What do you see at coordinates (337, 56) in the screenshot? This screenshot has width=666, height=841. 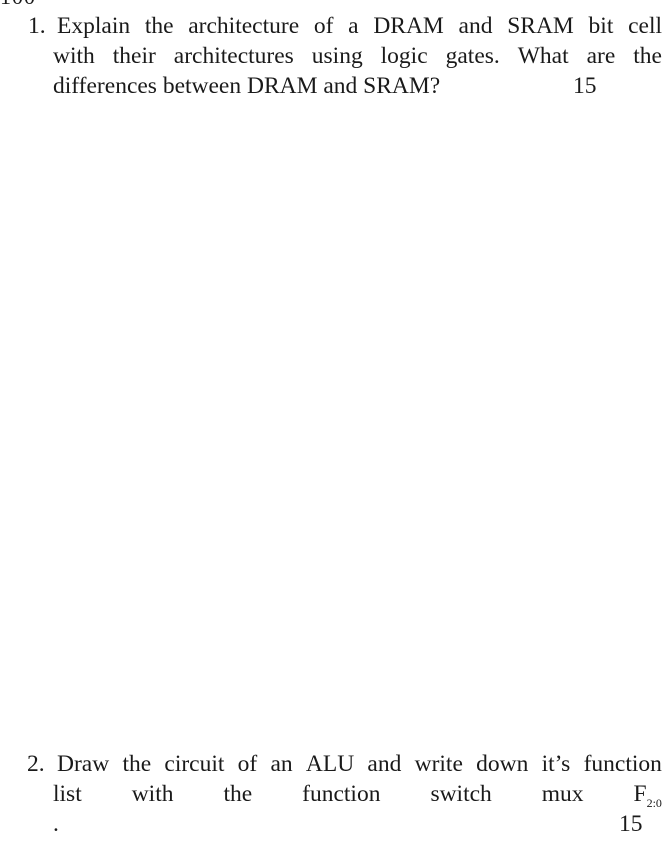 I see `word: using` at bounding box center [337, 56].